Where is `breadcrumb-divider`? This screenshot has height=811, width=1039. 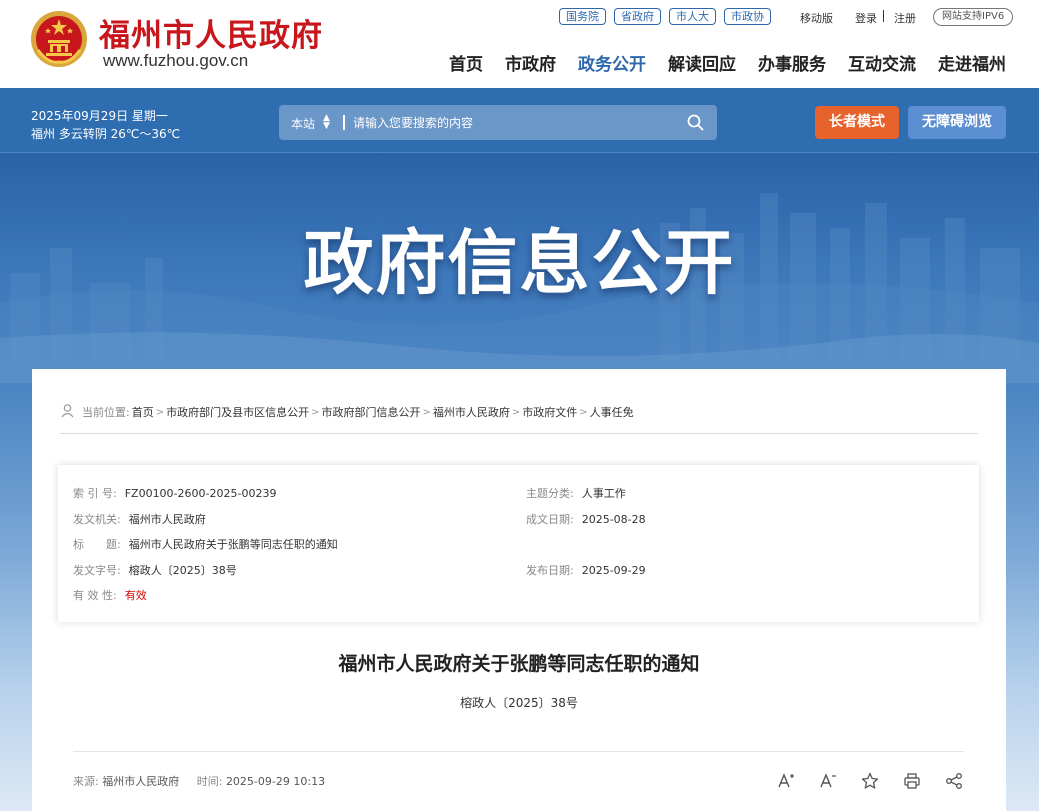 breadcrumb-divider is located at coordinates (519, 433).